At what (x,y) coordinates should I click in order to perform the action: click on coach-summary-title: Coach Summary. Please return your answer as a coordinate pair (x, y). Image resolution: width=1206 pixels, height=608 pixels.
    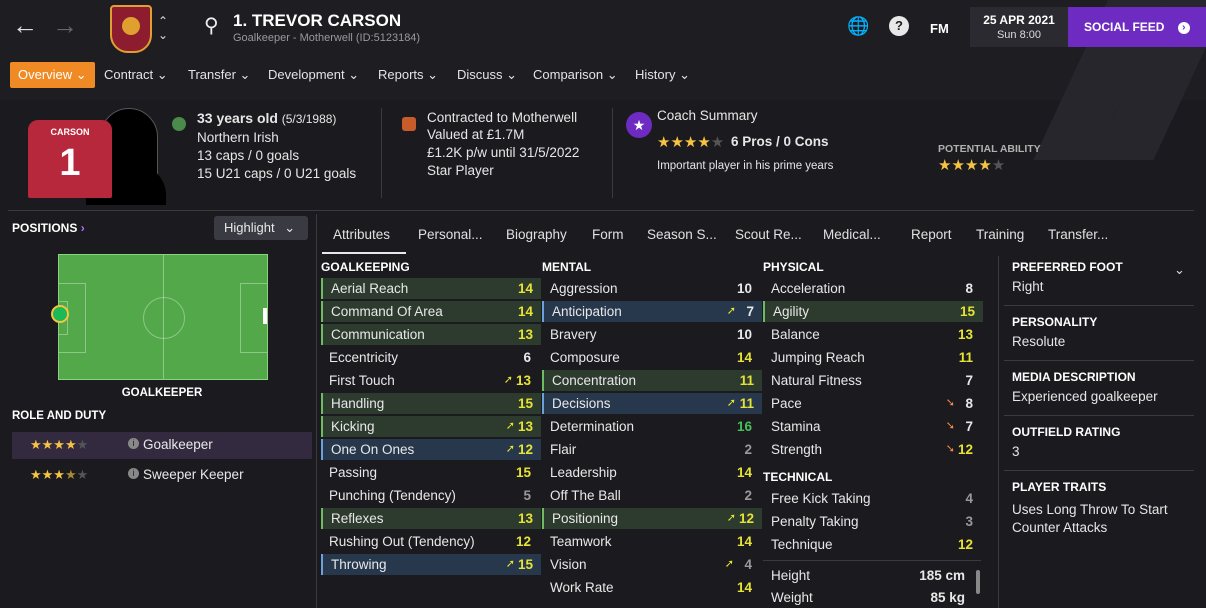
    Looking at the image, I should click on (707, 115).